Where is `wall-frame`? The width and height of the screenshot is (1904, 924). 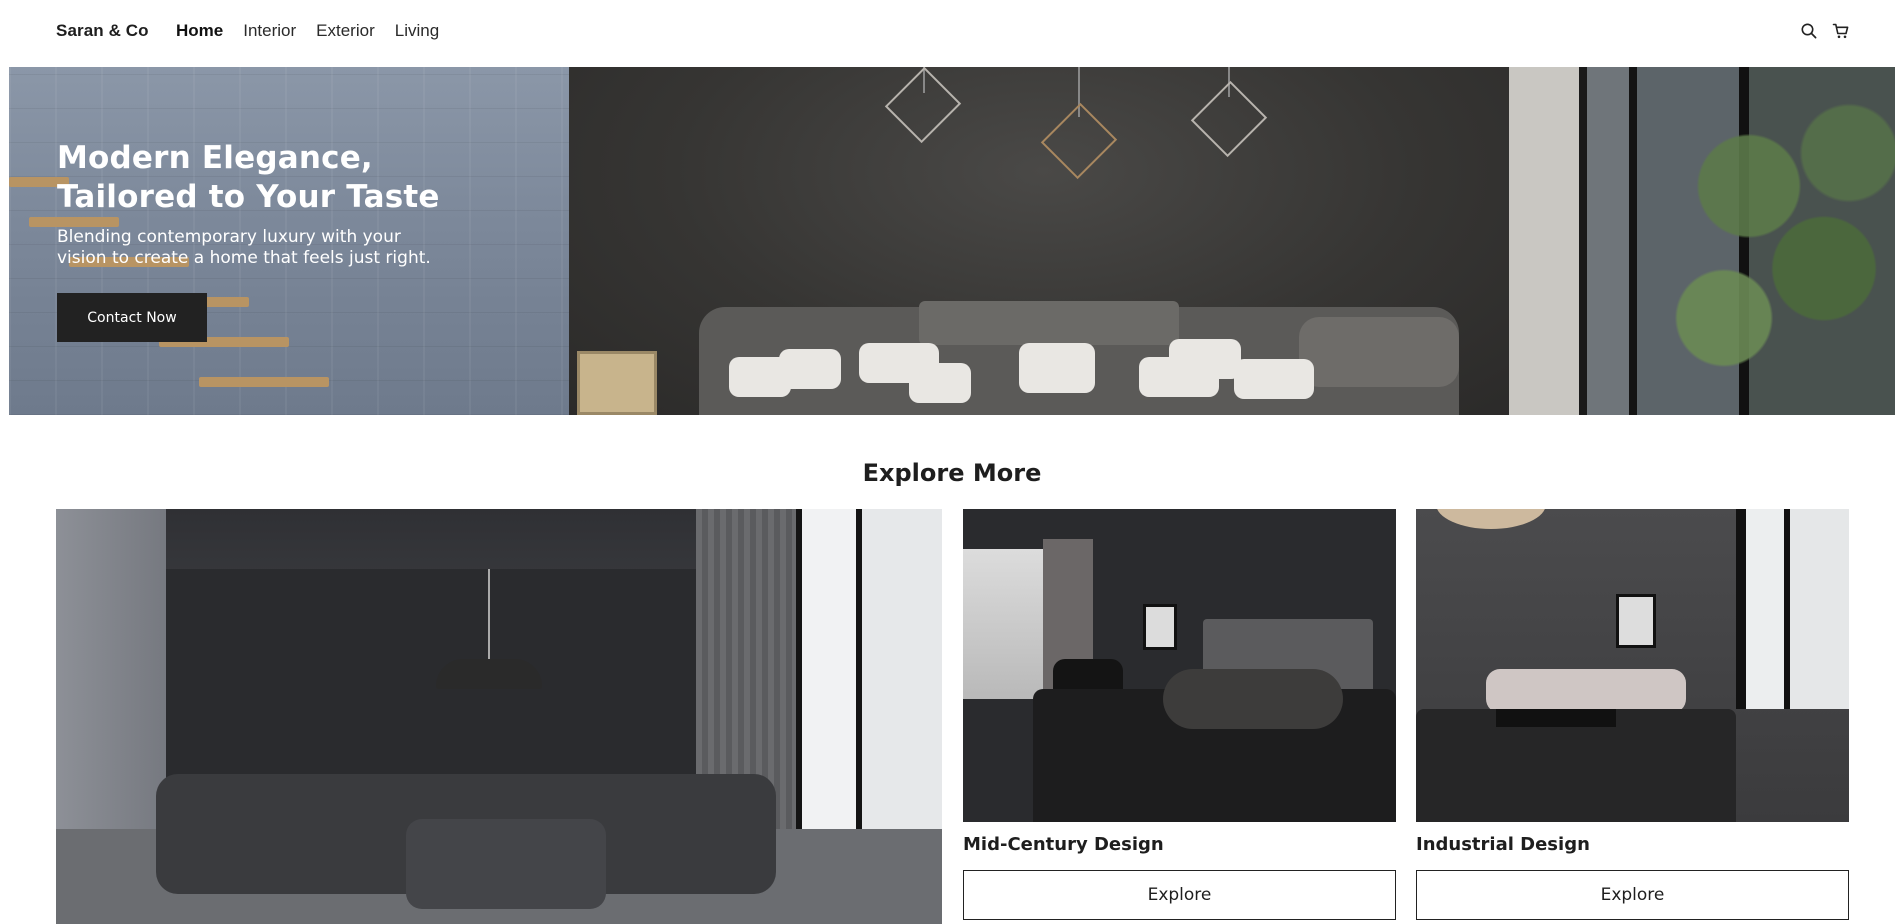 wall-frame is located at coordinates (617, 383).